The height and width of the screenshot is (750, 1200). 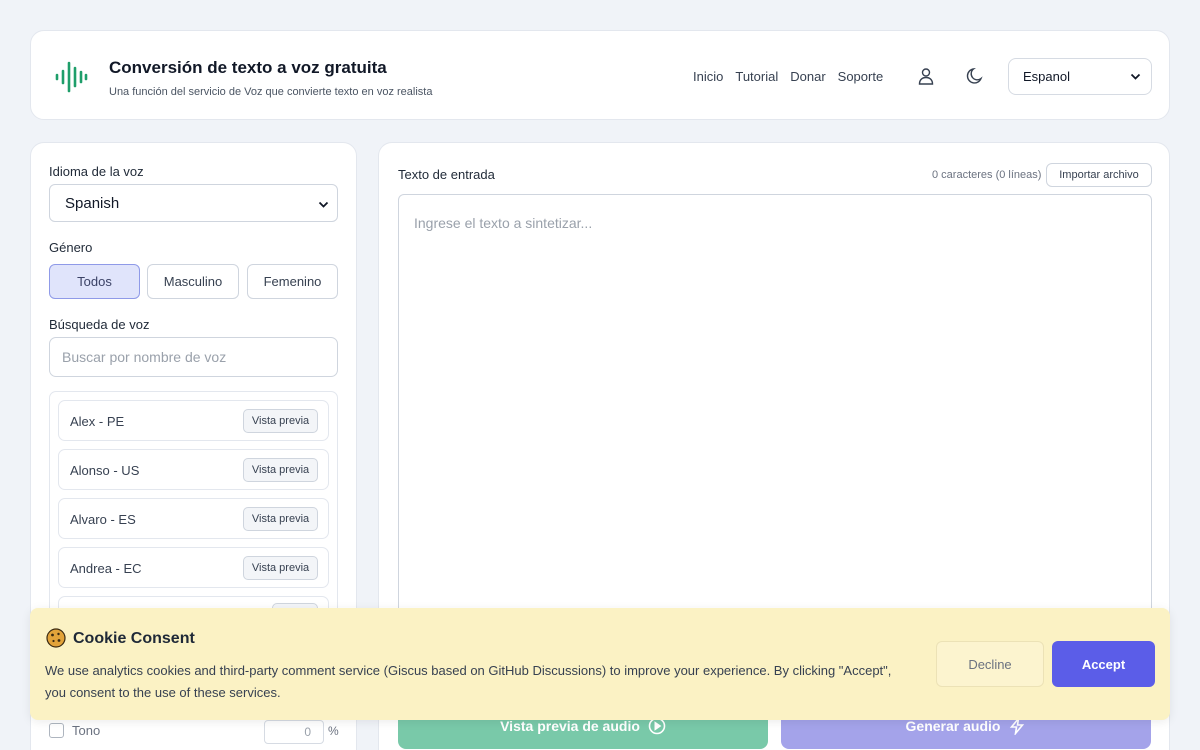 What do you see at coordinates (294, 732) in the screenshot?
I see `tono-input: 0` at bounding box center [294, 732].